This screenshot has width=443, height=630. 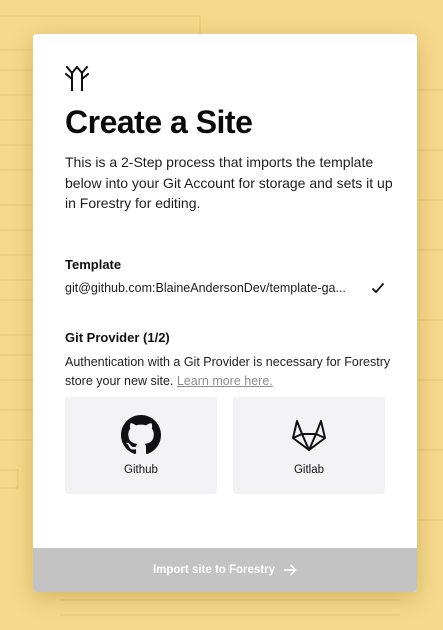 I want to click on page-title: Create a Site, so click(x=159, y=122).